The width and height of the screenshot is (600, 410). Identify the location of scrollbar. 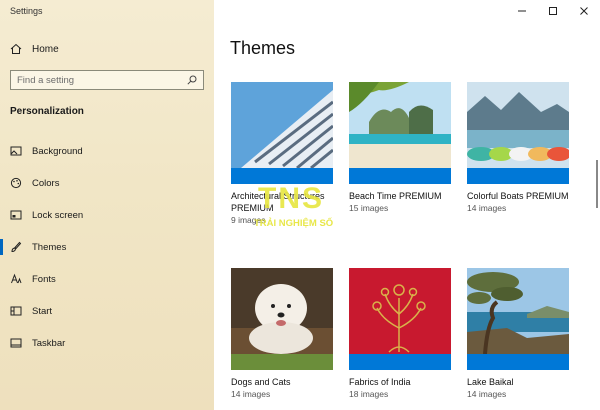
(597, 184).